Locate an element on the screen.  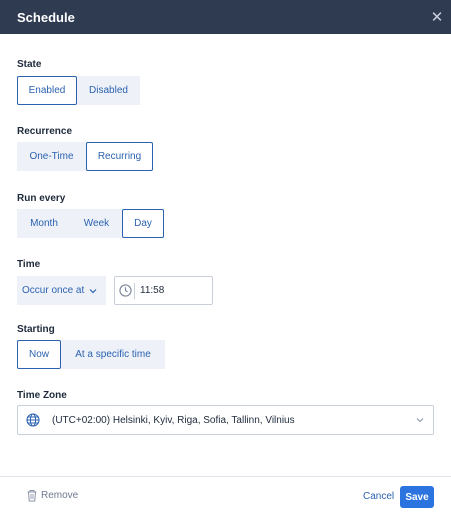
starting-section: Starting is located at coordinates (36, 329).